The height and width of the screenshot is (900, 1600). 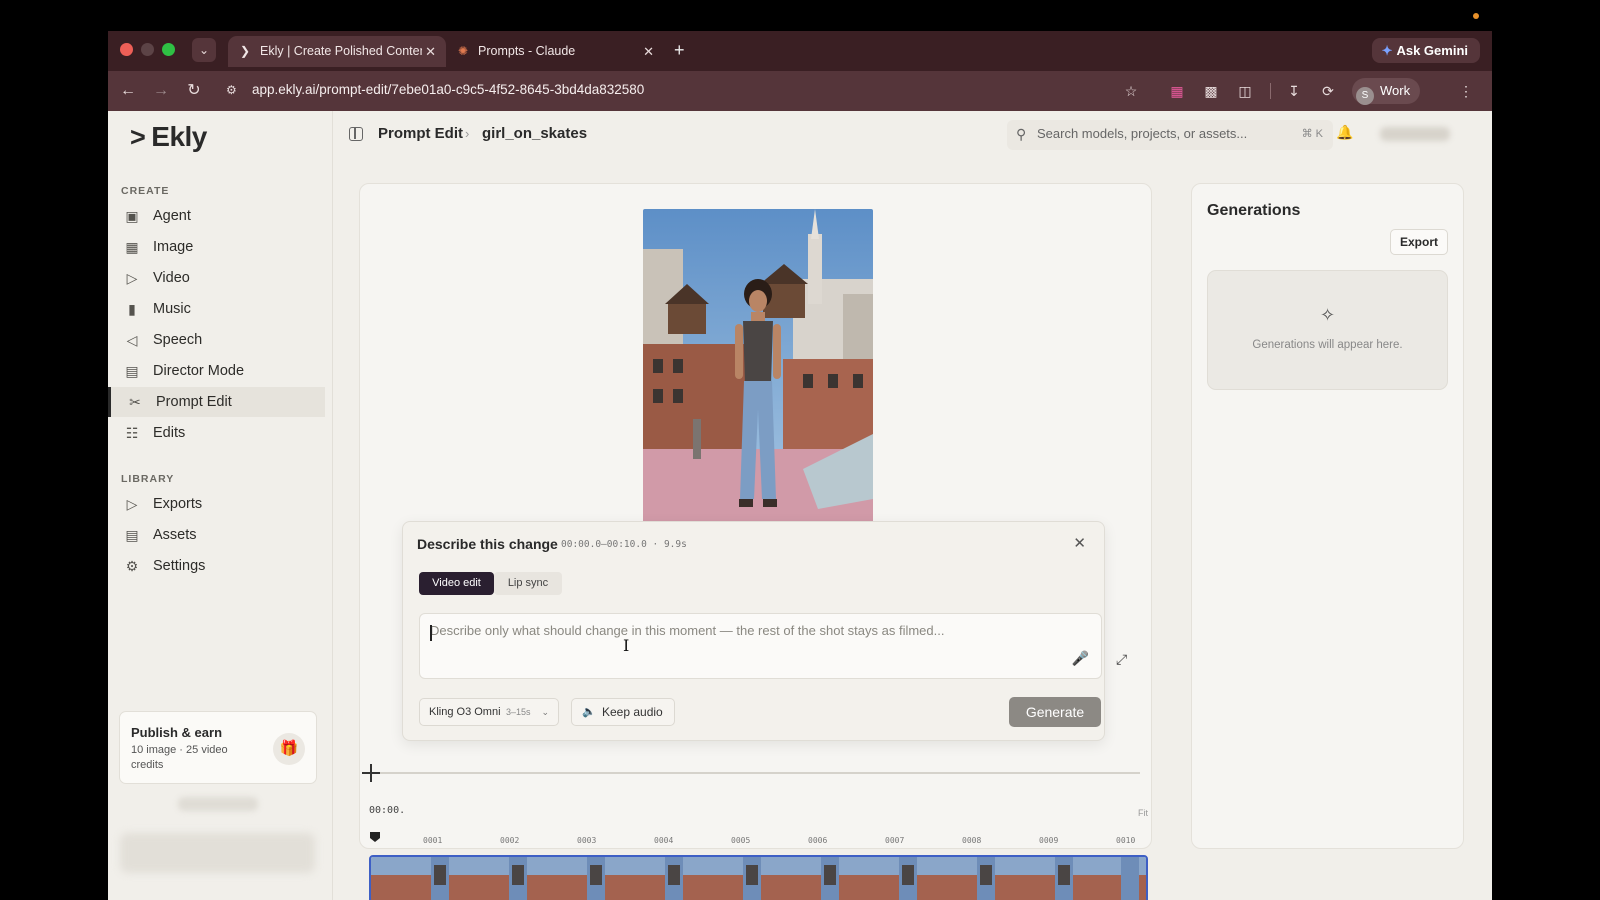 What do you see at coordinates (679, 50) in the screenshot?
I see `new-tab-button: +` at bounding box center [679, 50].